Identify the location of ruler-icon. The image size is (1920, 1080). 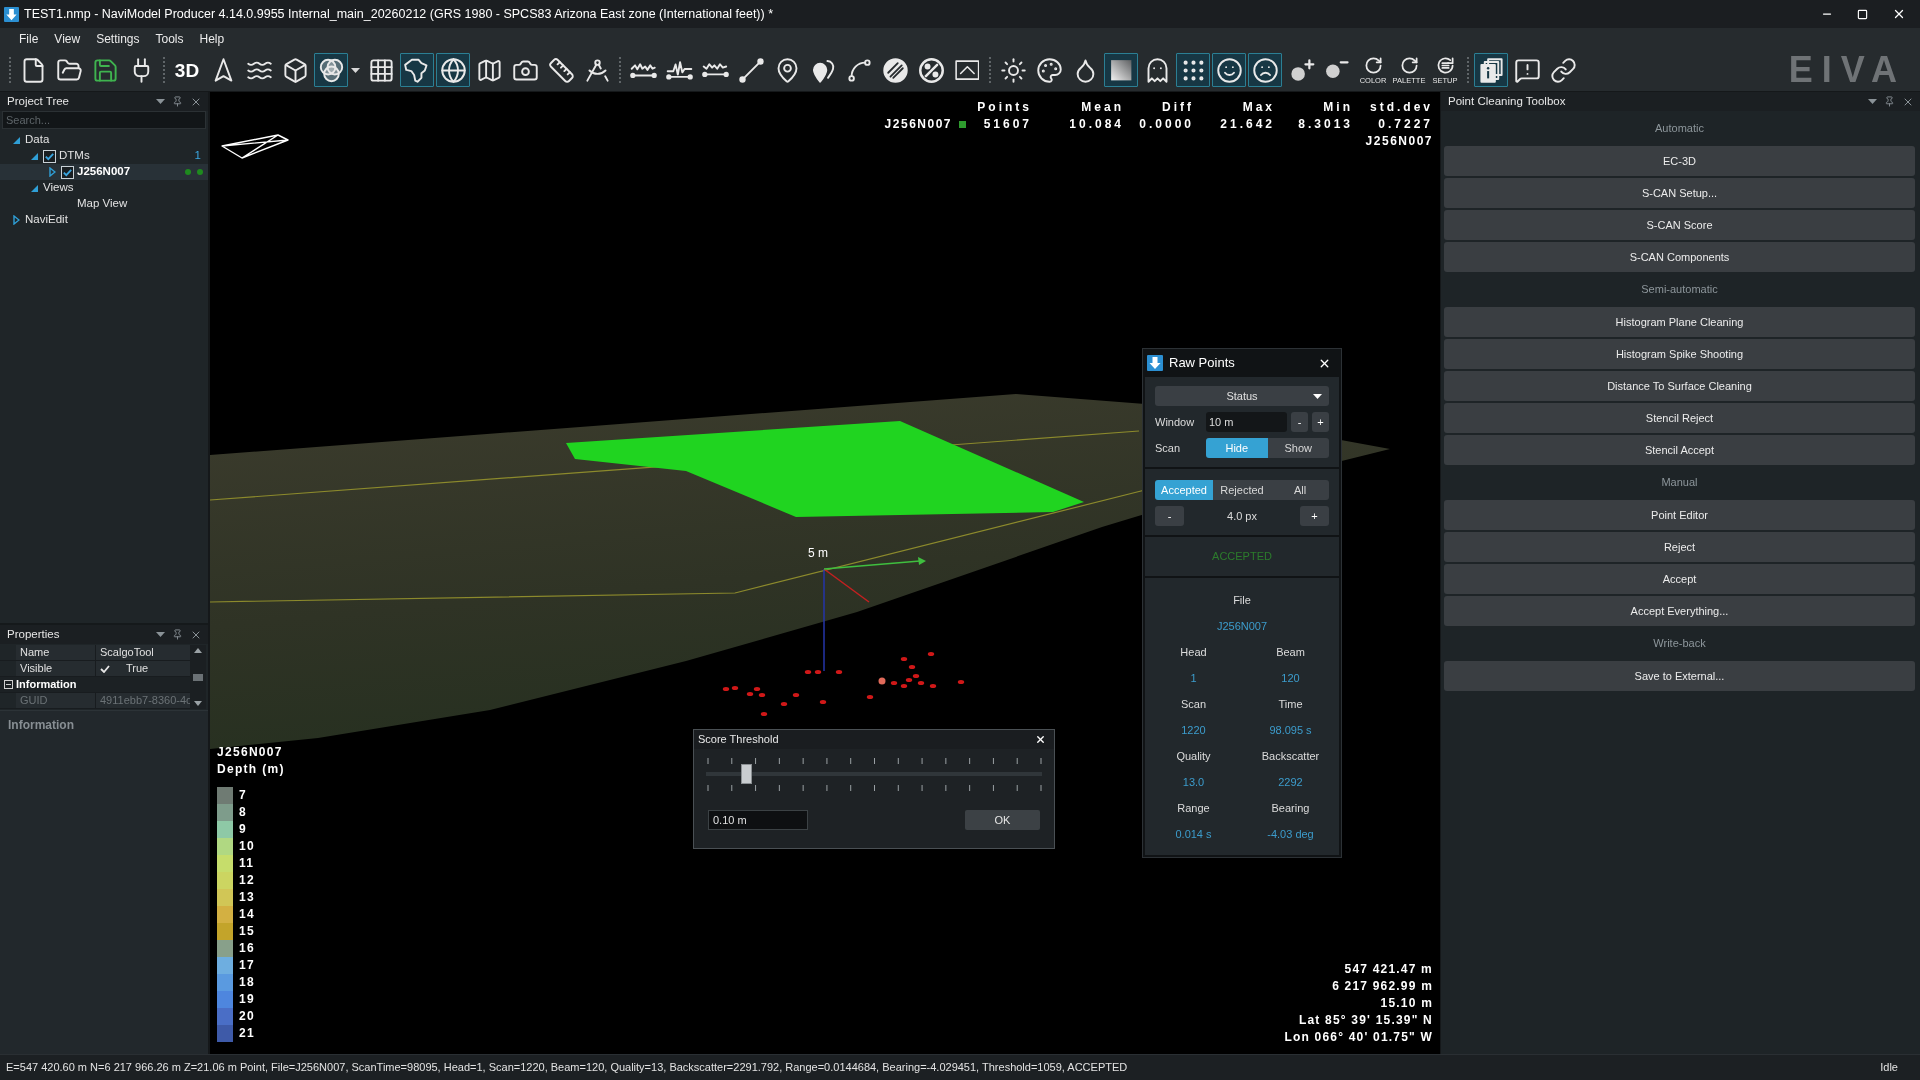
(561, 70).